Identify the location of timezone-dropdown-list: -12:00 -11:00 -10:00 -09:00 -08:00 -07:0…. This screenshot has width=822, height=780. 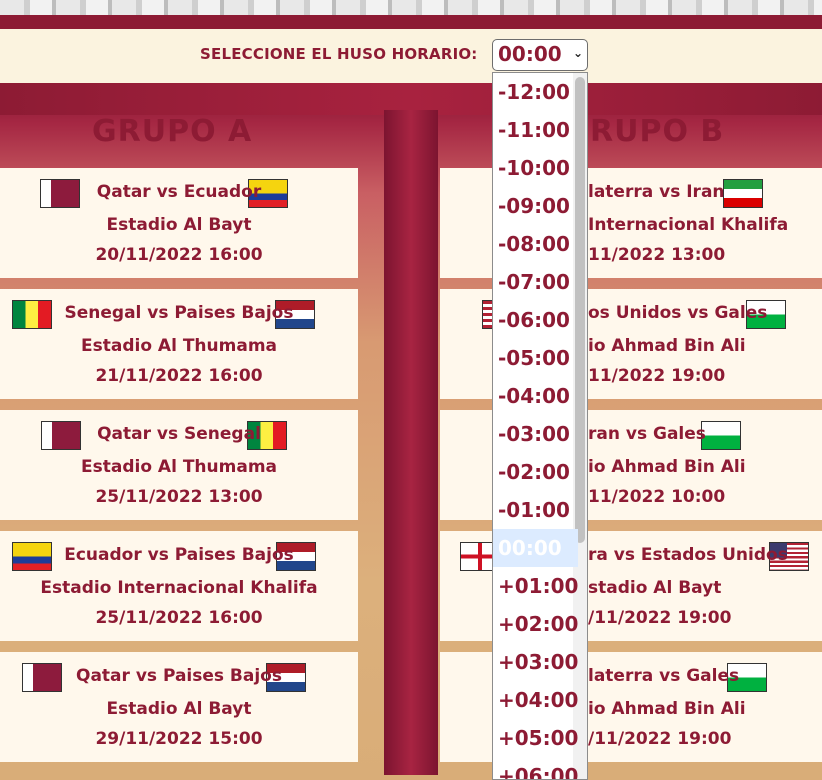
(540, 426).